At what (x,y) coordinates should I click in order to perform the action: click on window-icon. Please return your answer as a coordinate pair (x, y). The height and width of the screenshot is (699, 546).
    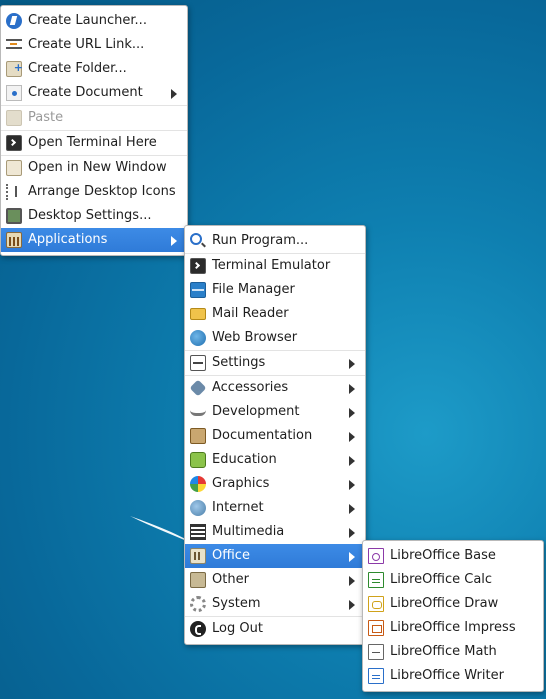
    Looking at the image, I should click on (14, 168).